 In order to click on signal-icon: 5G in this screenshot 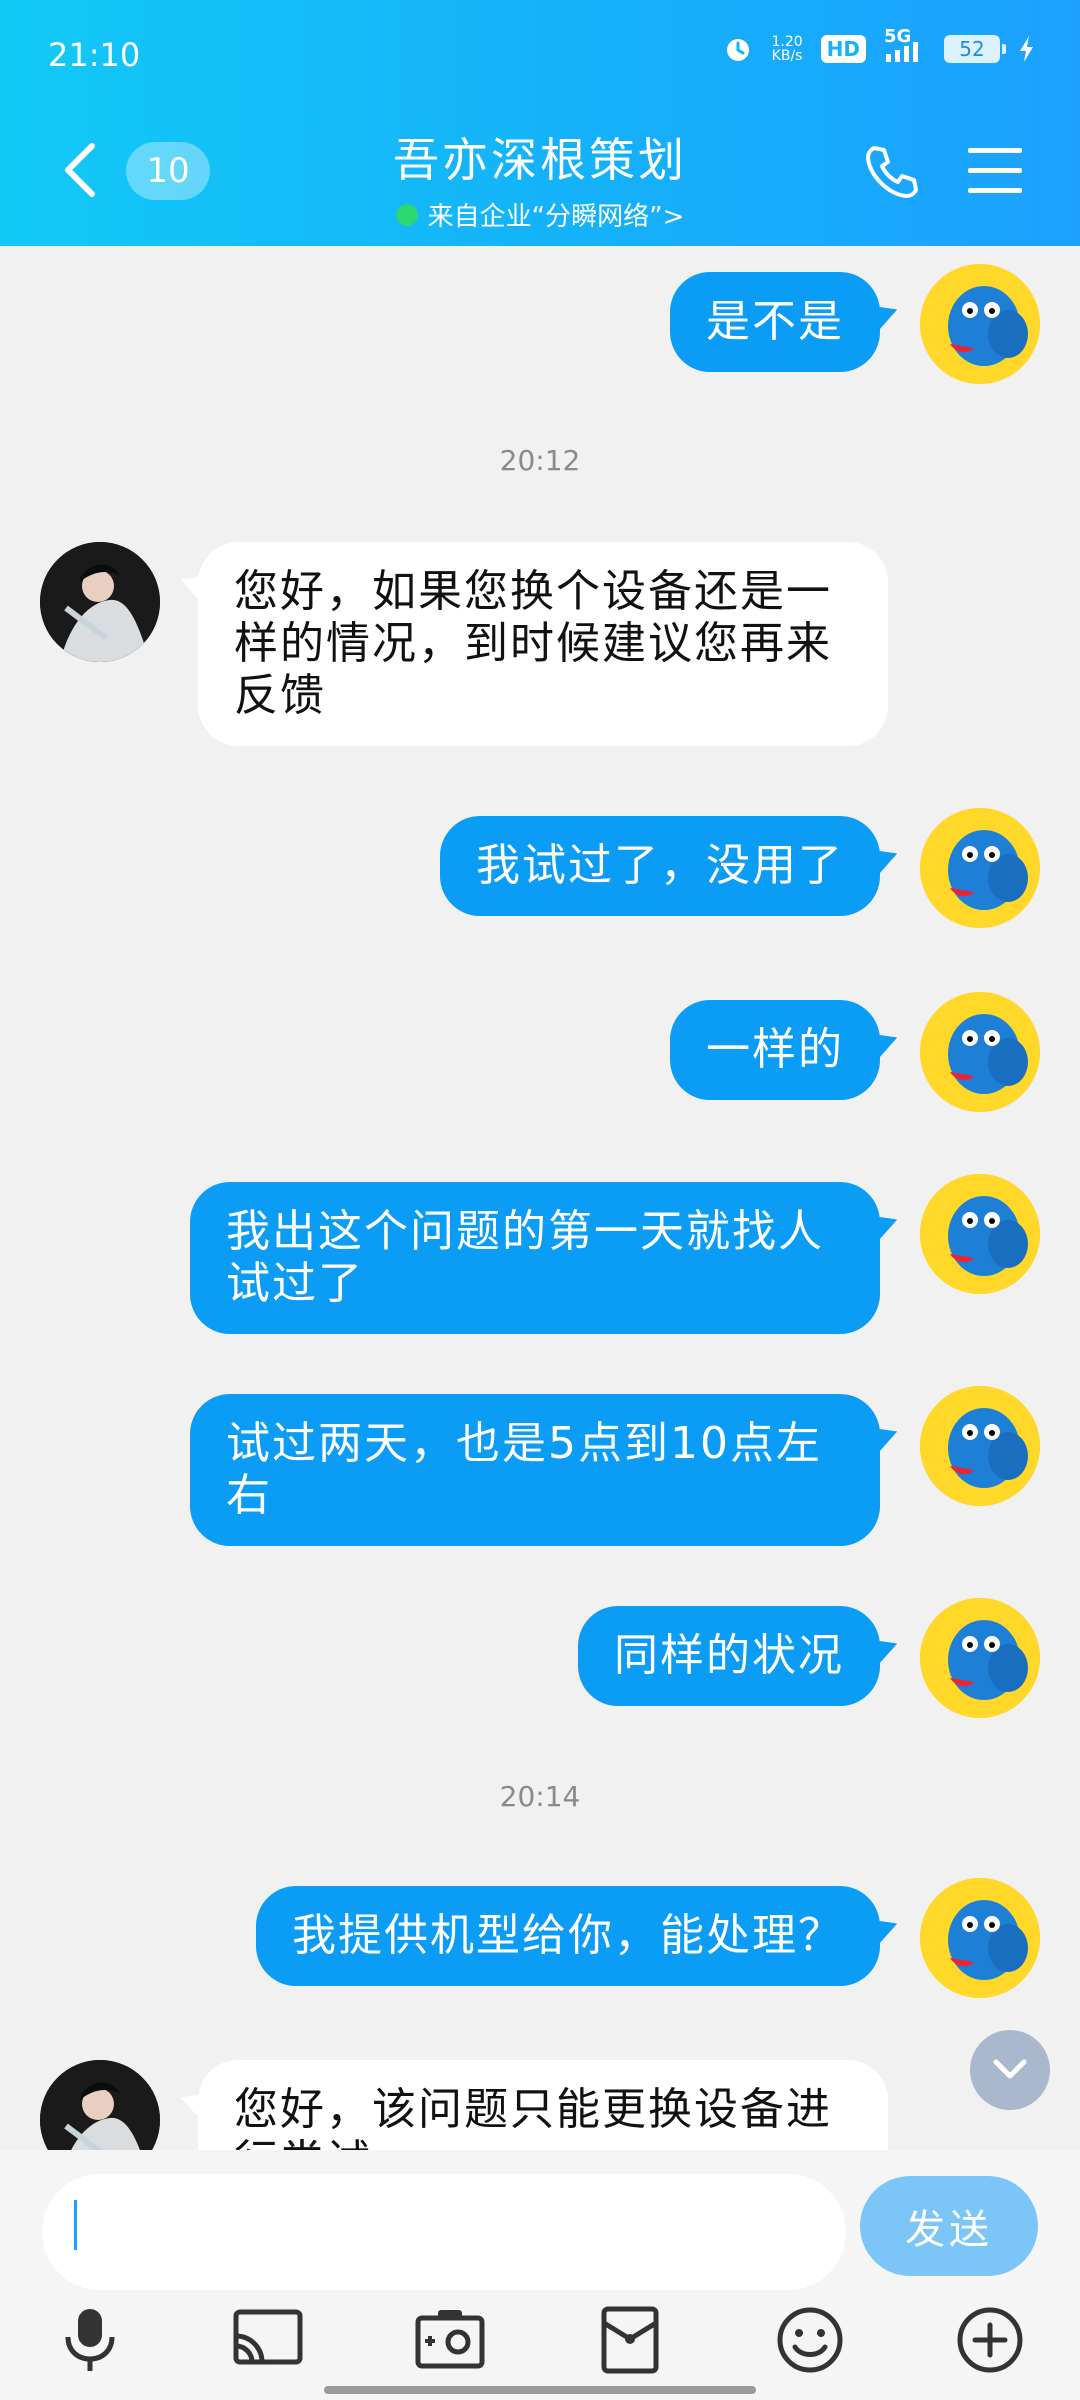, I will do `click(905, 45)`.